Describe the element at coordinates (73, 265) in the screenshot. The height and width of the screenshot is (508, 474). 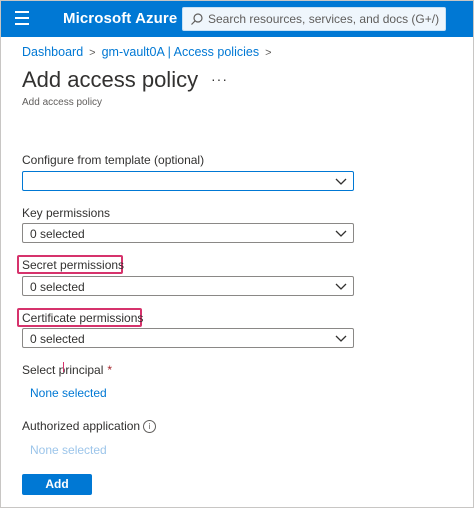
I see `secret-permissions-label: Secret permissions` at that location.